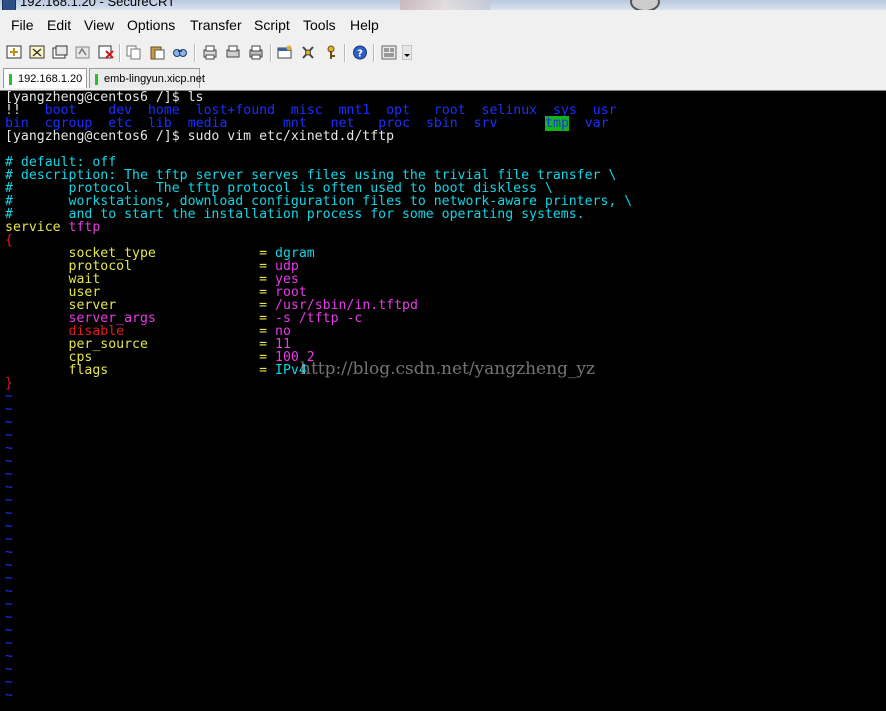 This screenshot has width=886, height=711. Describe the element at coordinates (443, 78) in the screenshot. I see `session-tab-bar: 192.168.1.20 emb-lingyun.xicp.net` at that location.